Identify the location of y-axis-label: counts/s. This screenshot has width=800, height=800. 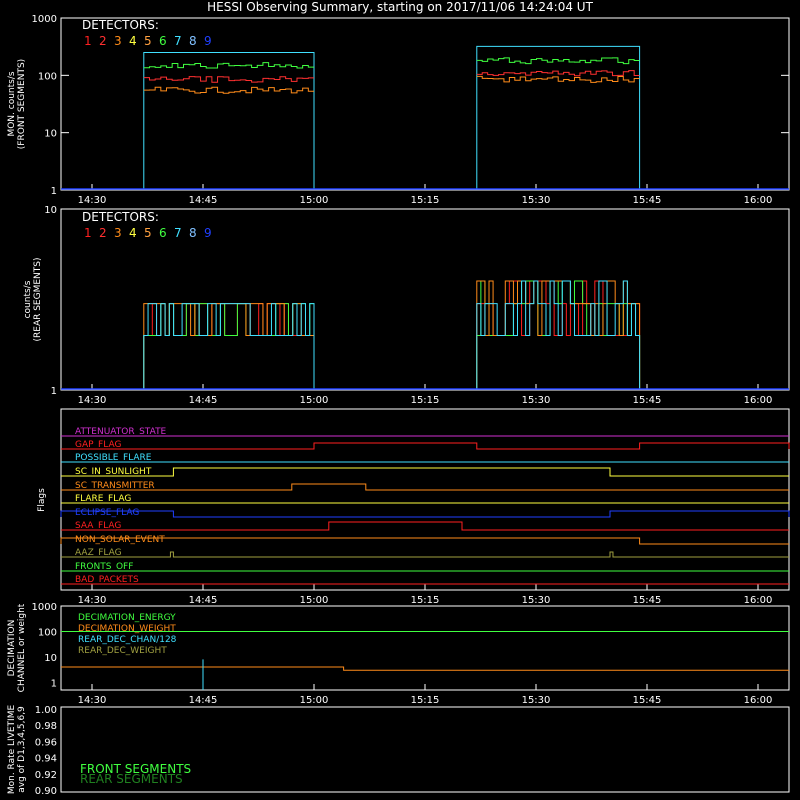
(28, 299).